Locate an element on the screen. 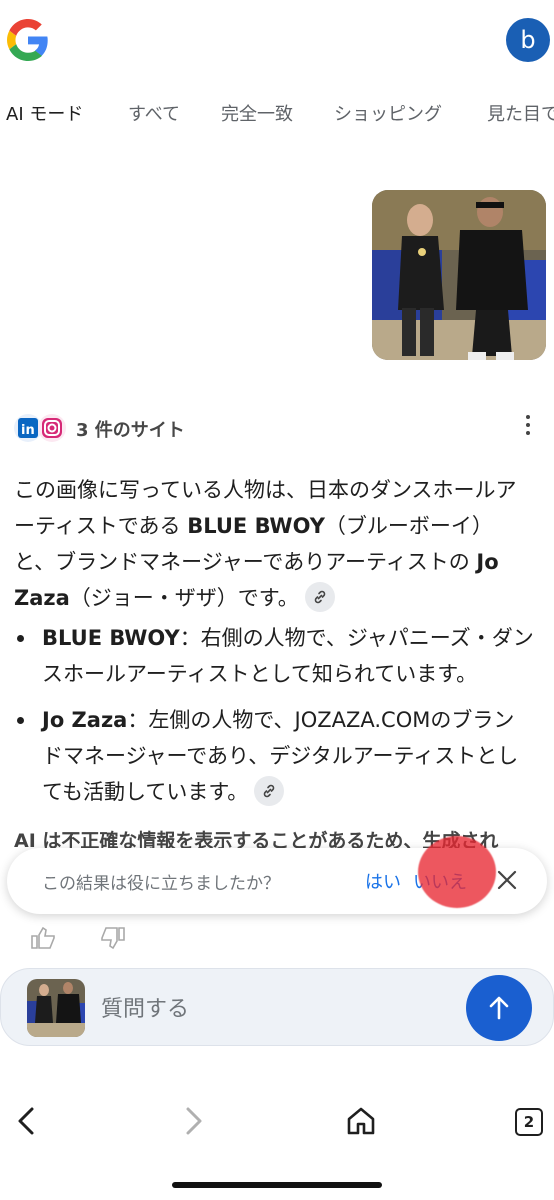 This screenshot has height=1200, width=554. account-avatar: b is located at coordinates (528, 40).